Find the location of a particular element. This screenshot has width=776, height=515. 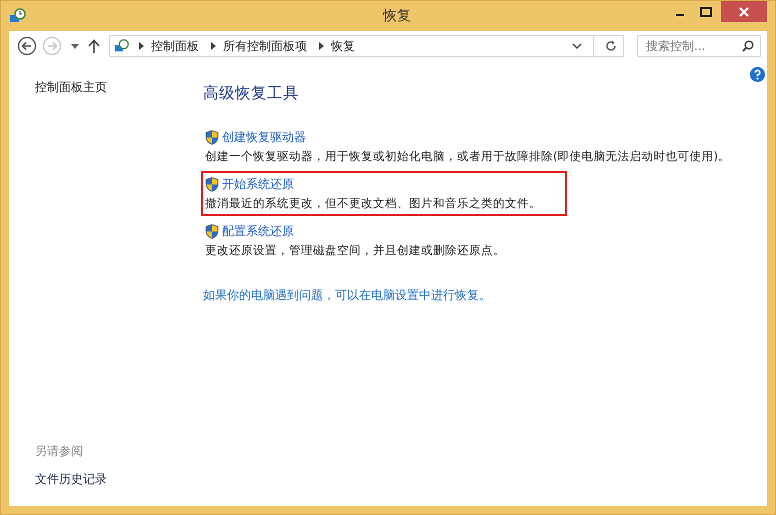

task-link: 创建恢复驱动器 is located at coordinates (264, 137).